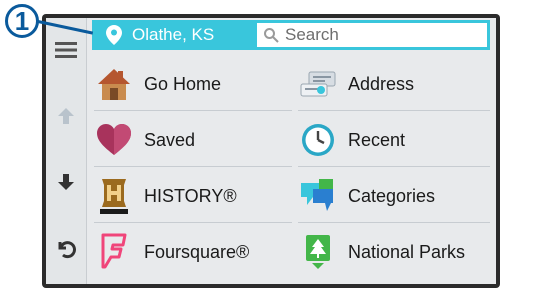 The image size is (542, 300). What do you see at coordinates (173, 34) in the screenshot?
I see `location-label: Olathe, KS` at bounding box center [173, 34].